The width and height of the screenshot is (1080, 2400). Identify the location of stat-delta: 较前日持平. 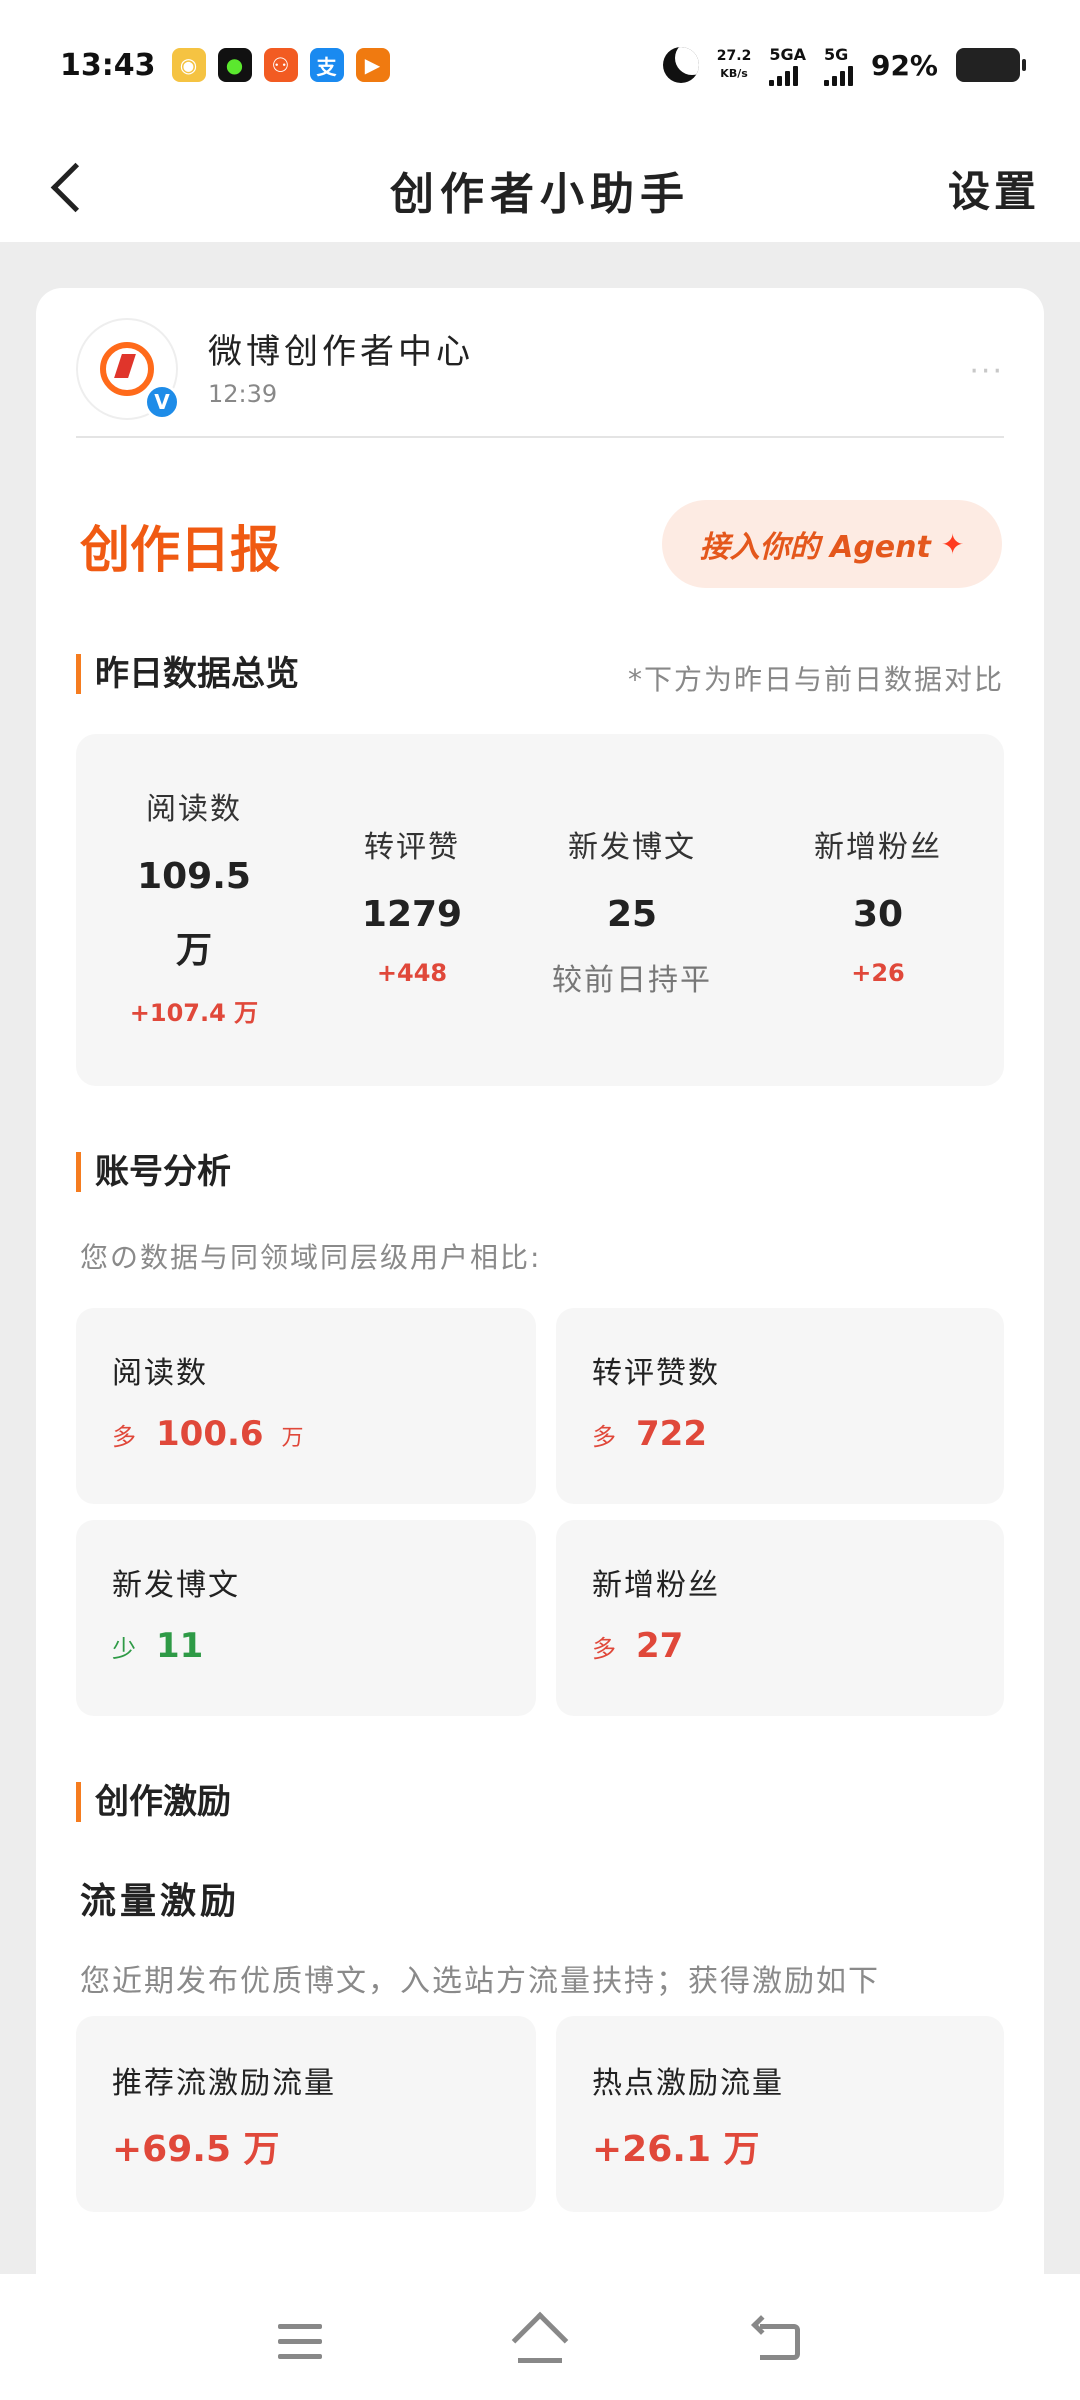
(632, 980).